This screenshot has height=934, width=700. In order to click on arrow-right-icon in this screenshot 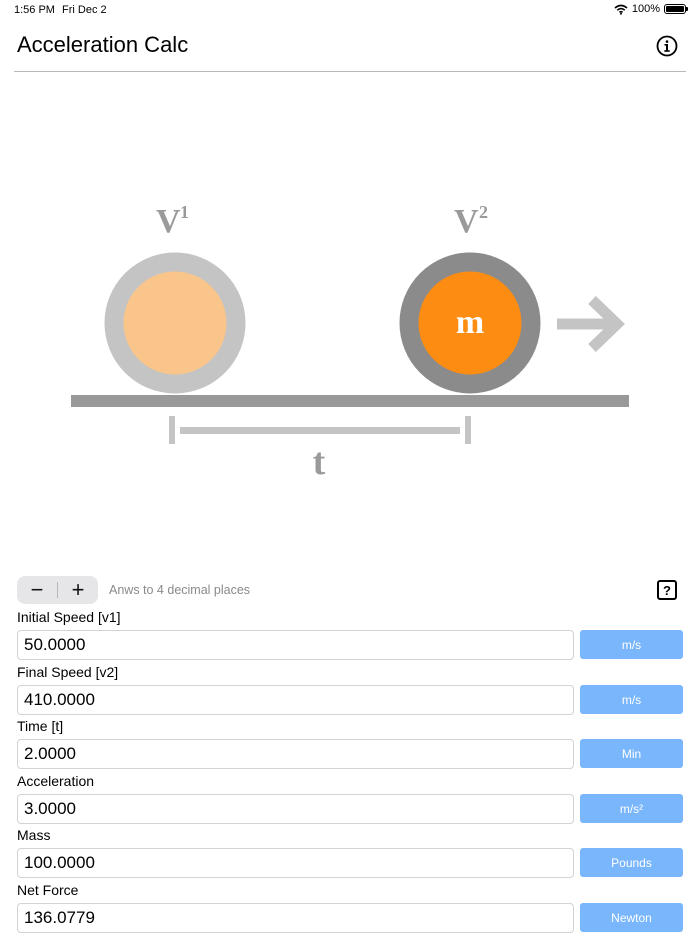, I will do `click(591, 324)`.